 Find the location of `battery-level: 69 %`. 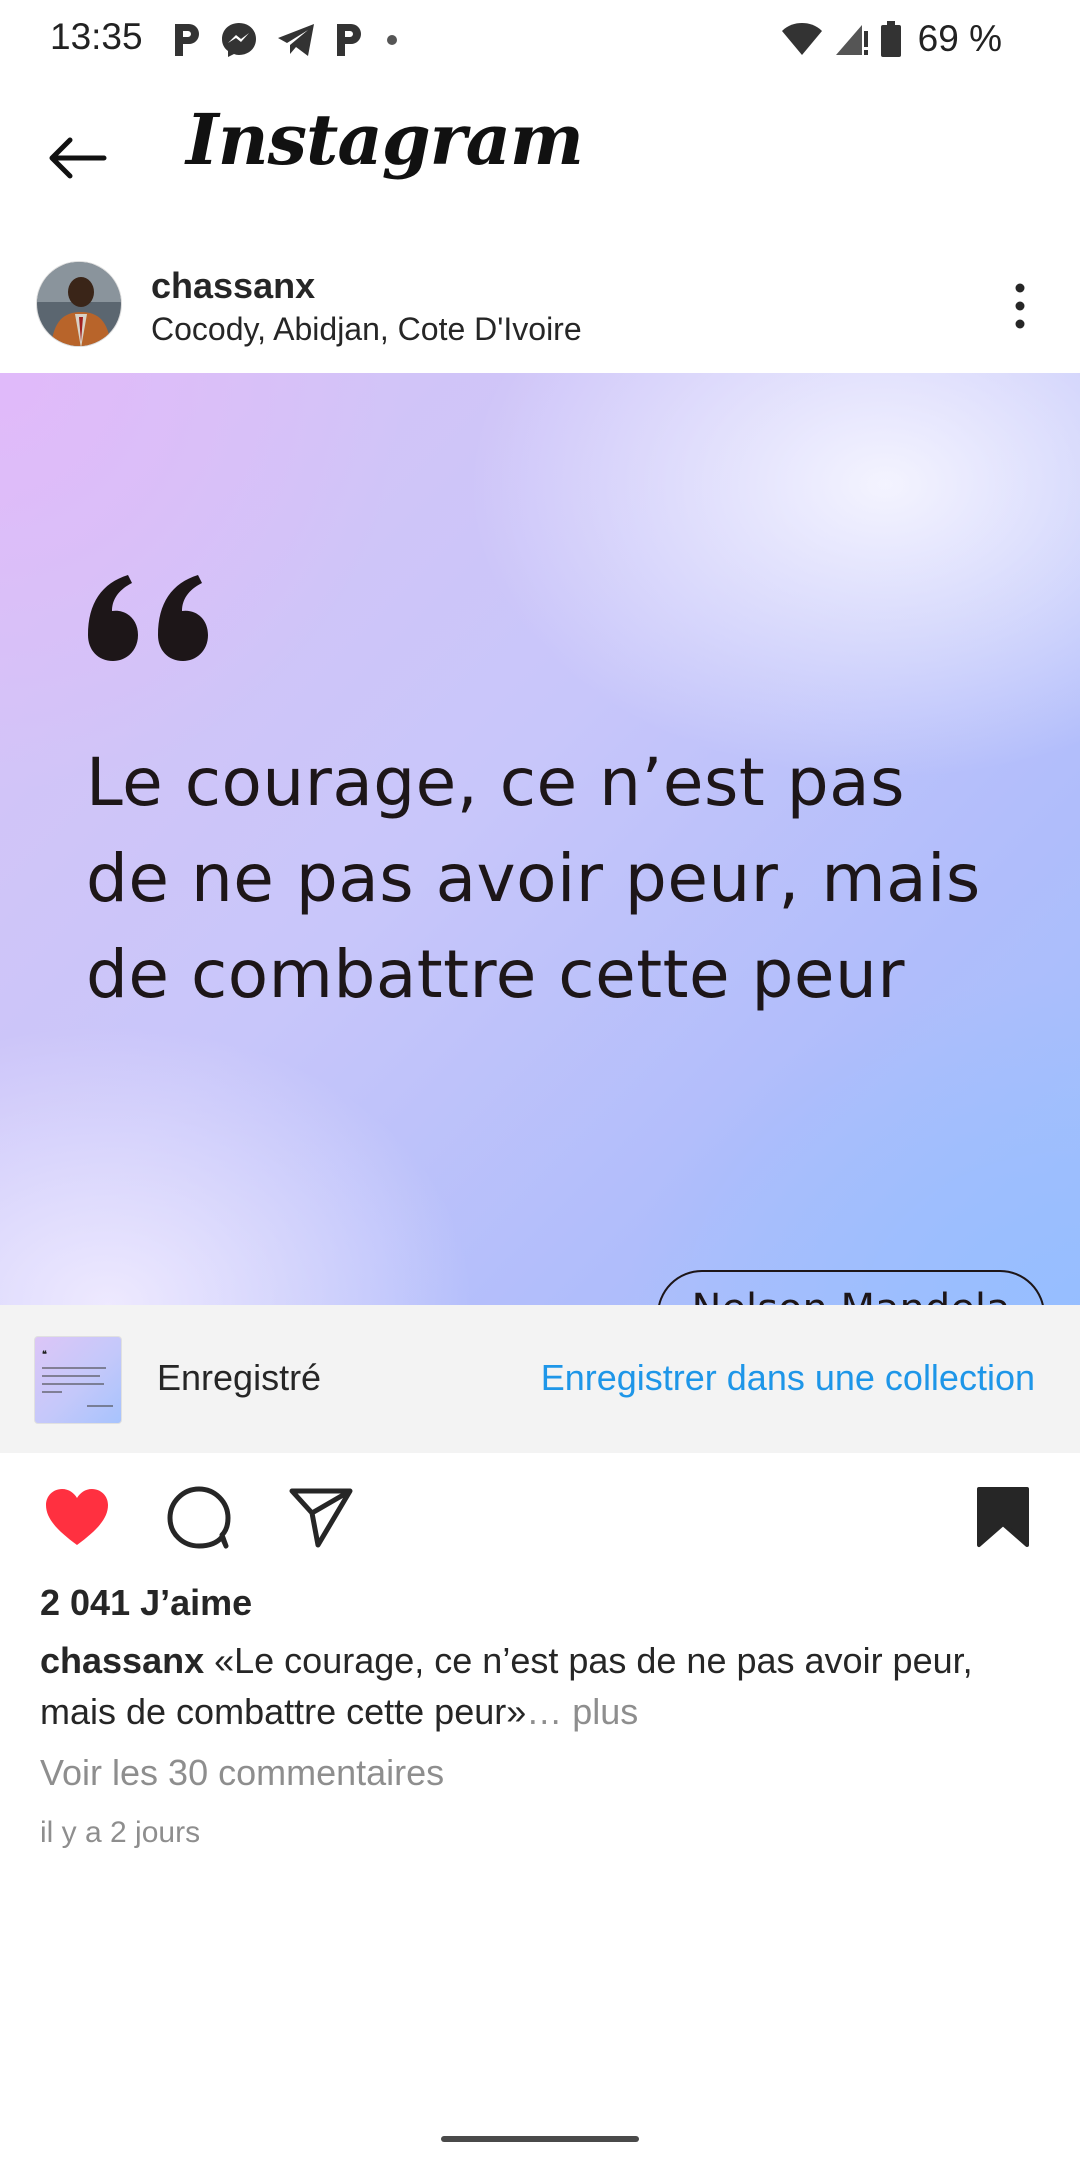

battery-level: 69 % is located at coordinates (959, 38).